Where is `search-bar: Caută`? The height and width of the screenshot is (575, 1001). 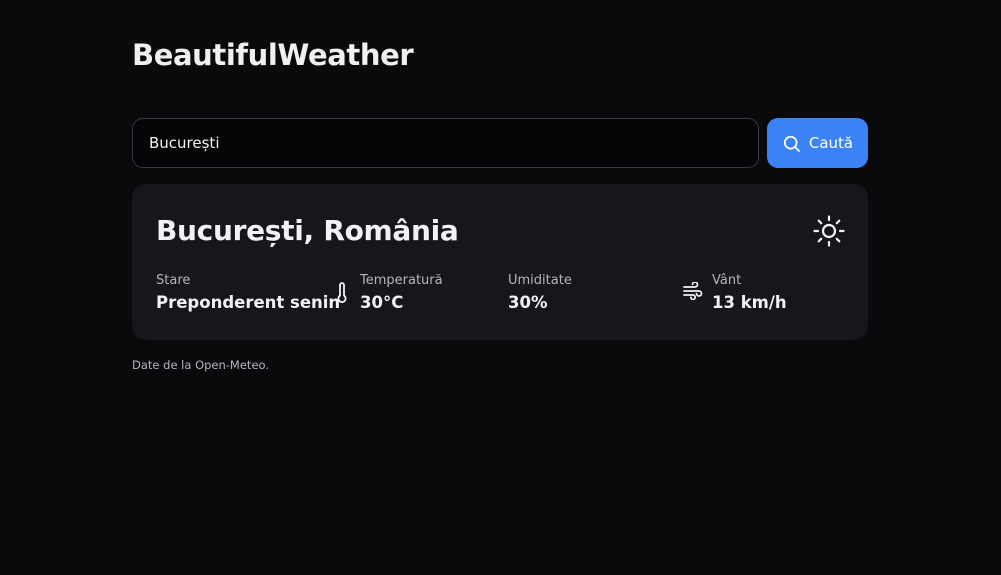
search-bar: Caută is located at coordinates (500, 143).